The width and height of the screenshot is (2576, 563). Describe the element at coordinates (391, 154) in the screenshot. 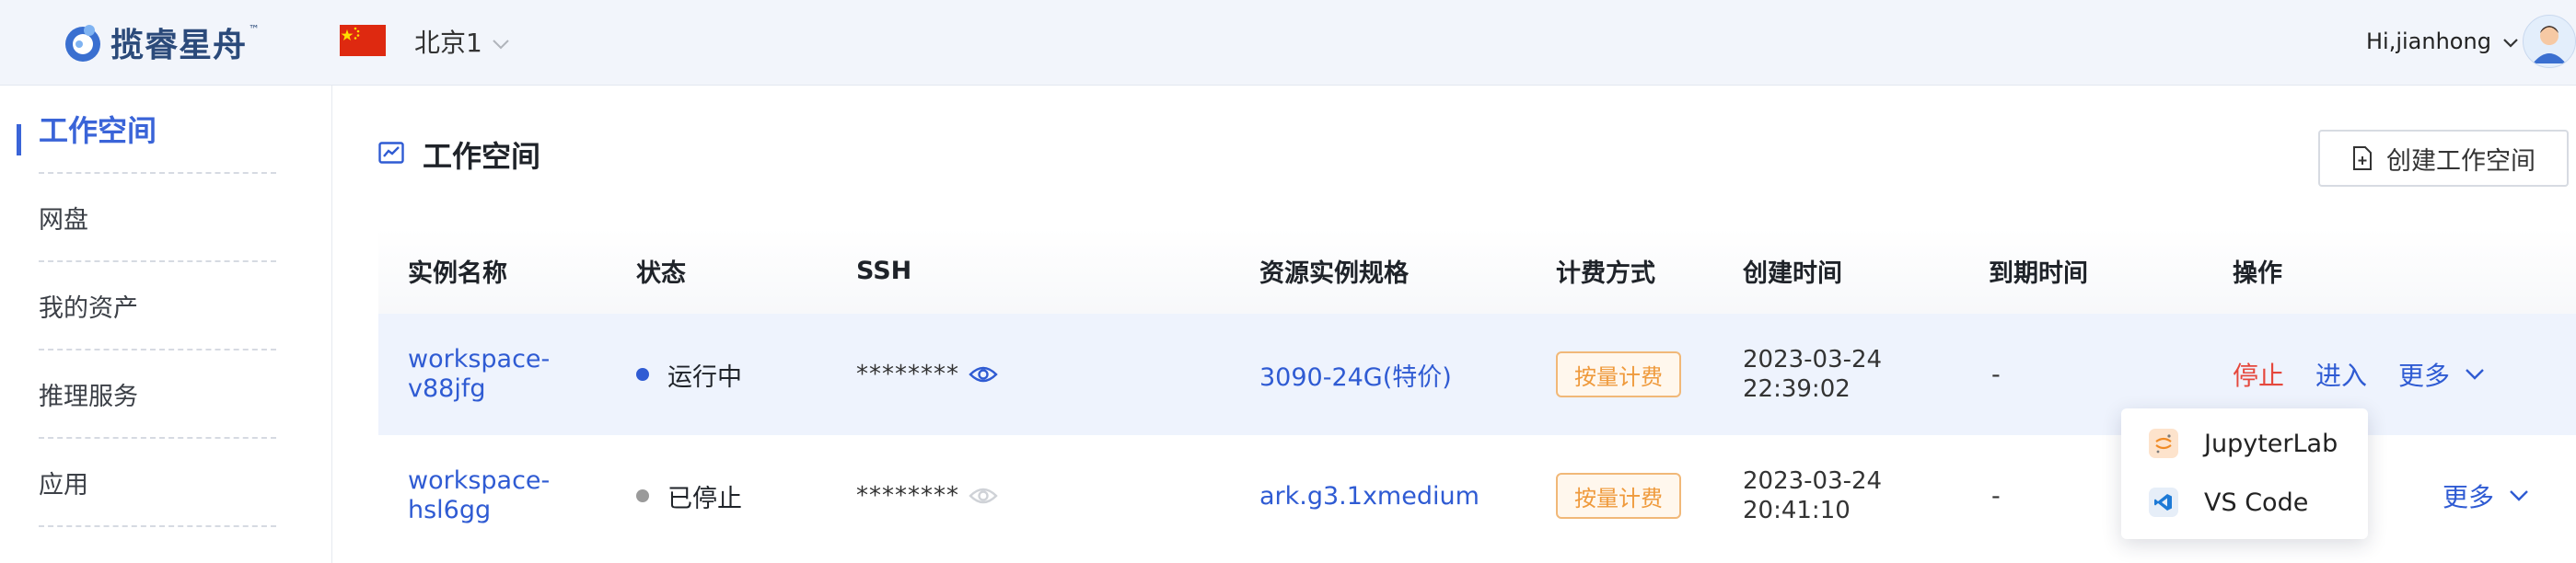

I see `chart-line-icon` at that location.